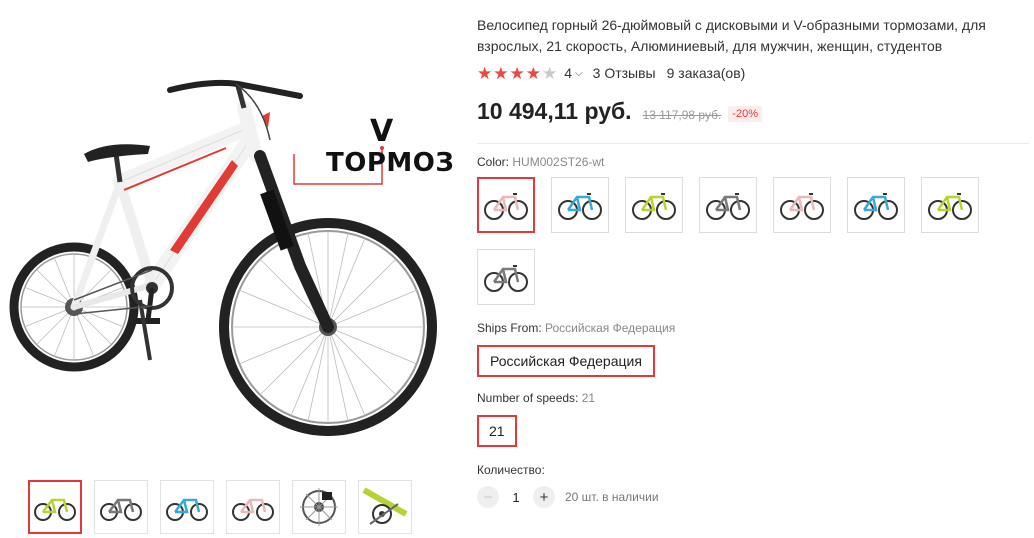  What do you see at coordinates (509, 328) in the screenshot?
I see `ships-from-label: Ships From:` at bounding box center [509, 328].